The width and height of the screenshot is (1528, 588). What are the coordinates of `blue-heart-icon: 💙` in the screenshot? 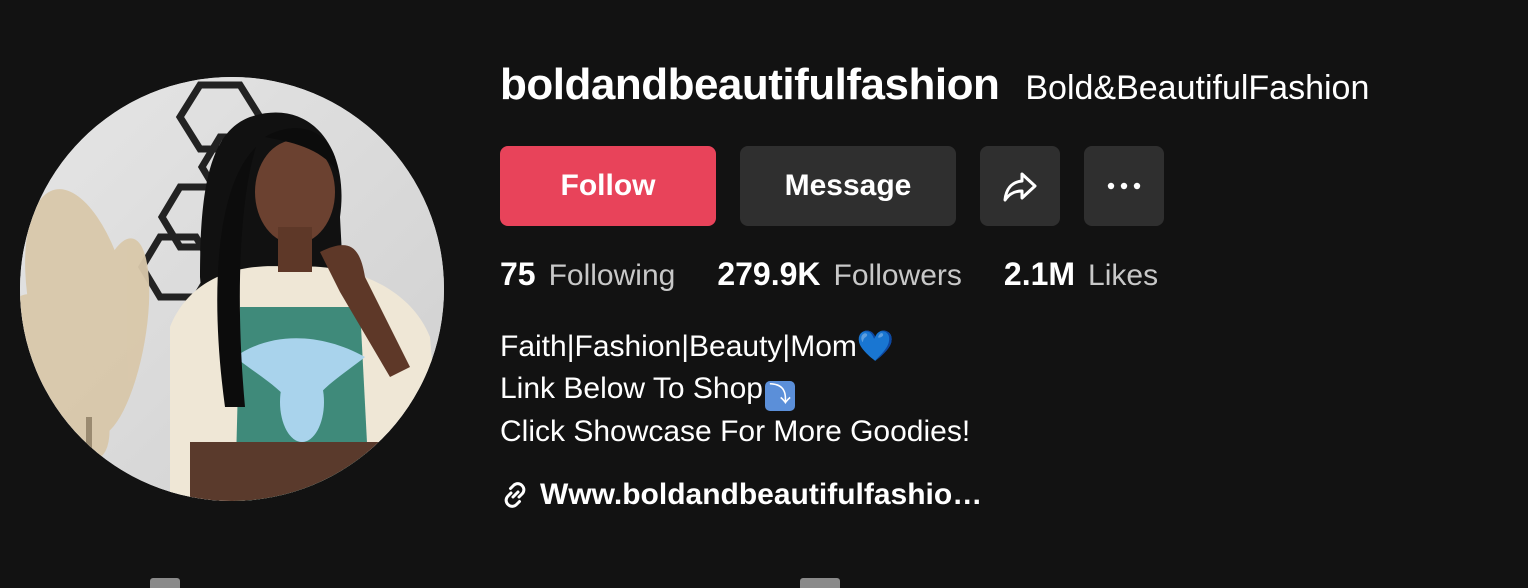 It's located at (875, 346).